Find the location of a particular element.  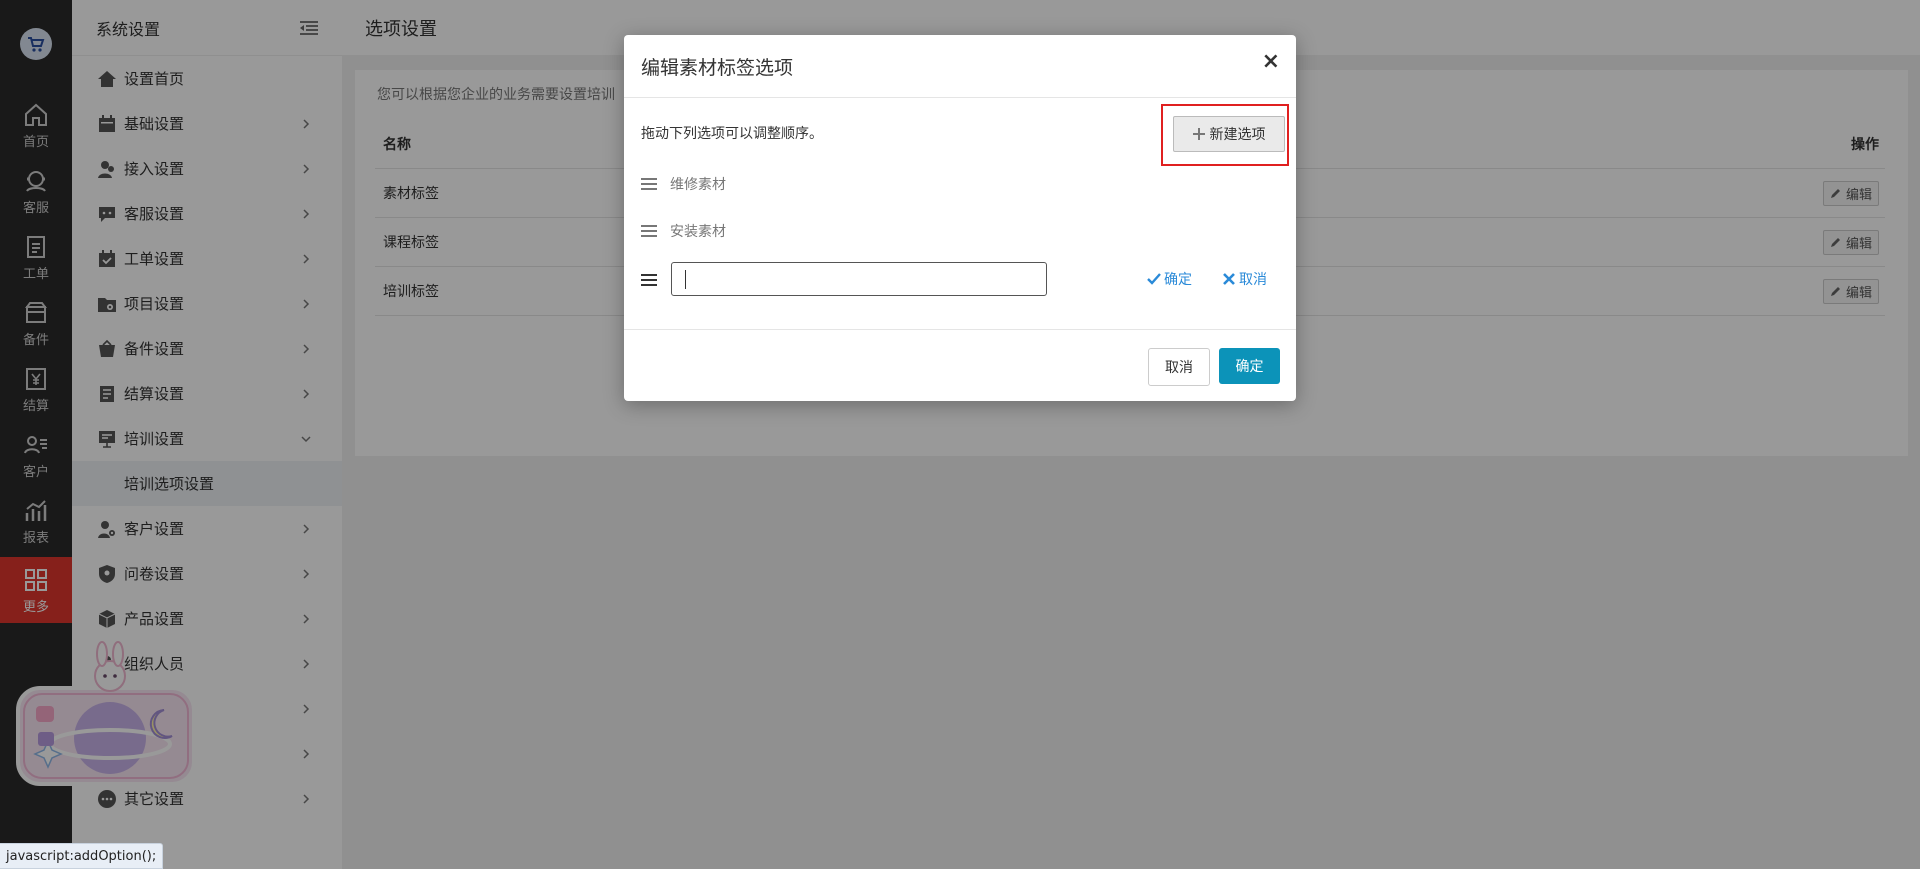

new-option-row: 确定 取消 is located at coordinates (961, 280).